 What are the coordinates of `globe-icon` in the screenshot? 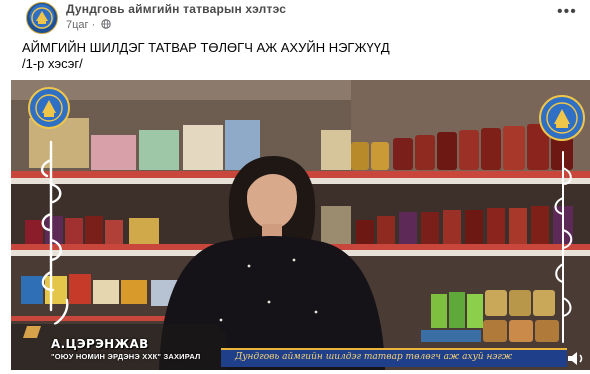 It's located at (106, 24).